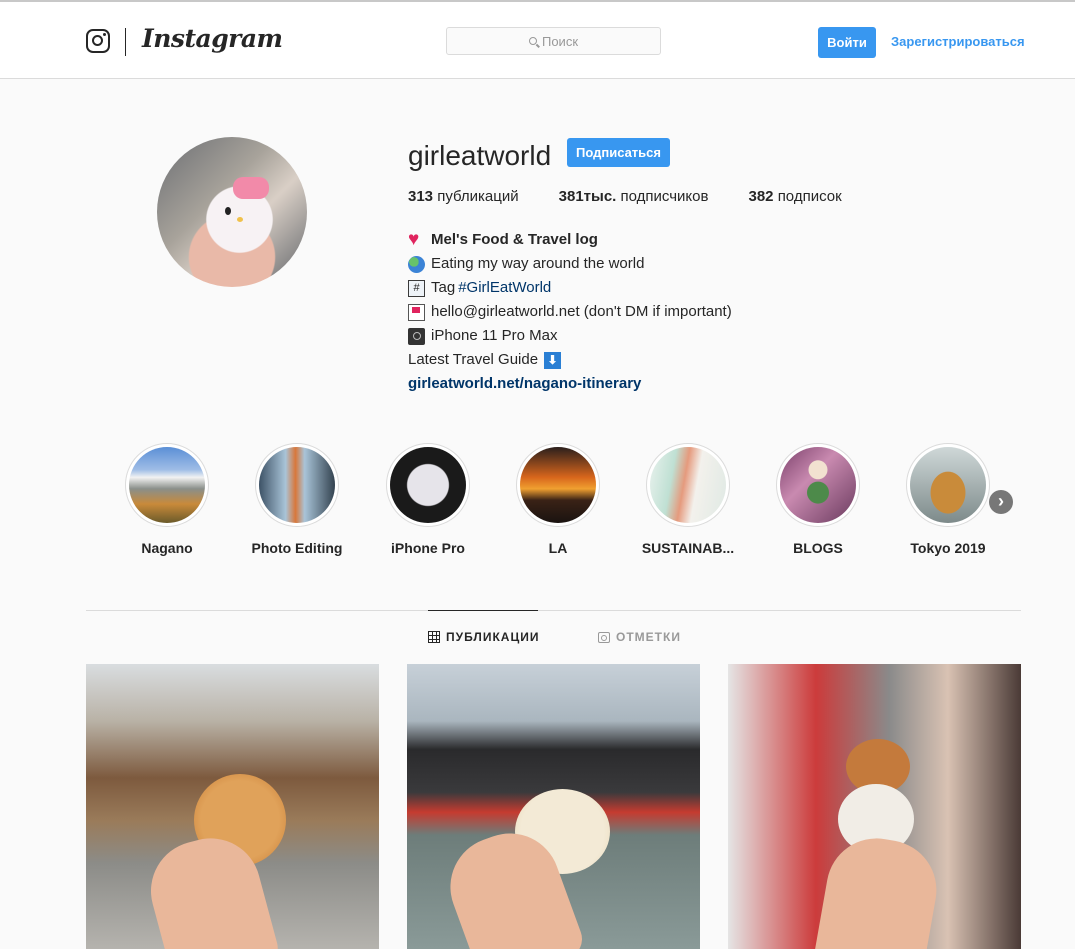 The image size is (1075, 949). What do you see at coordinates (818, 499) in the screenshot?
I see `highlight-blogs: BLOGS` at bounding box center [818, 499].